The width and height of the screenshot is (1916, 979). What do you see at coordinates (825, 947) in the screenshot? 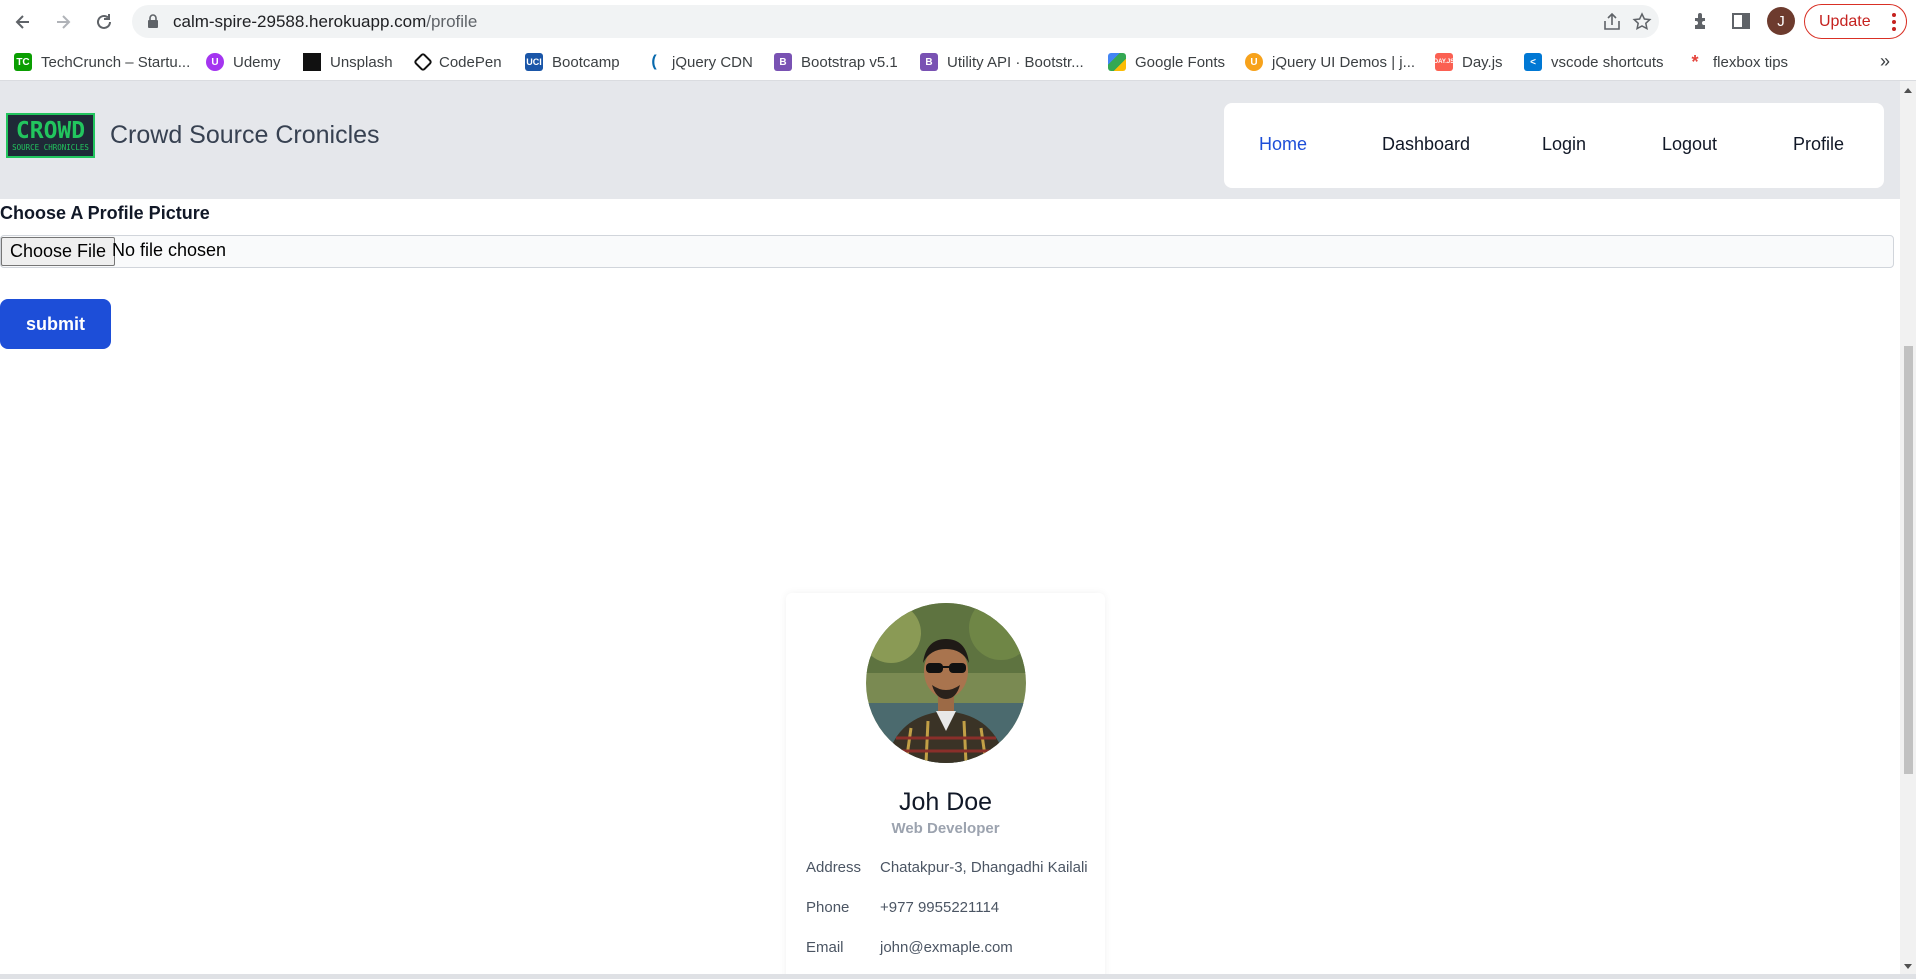
I see `email-key: Email` at bounding box center [825, 947].